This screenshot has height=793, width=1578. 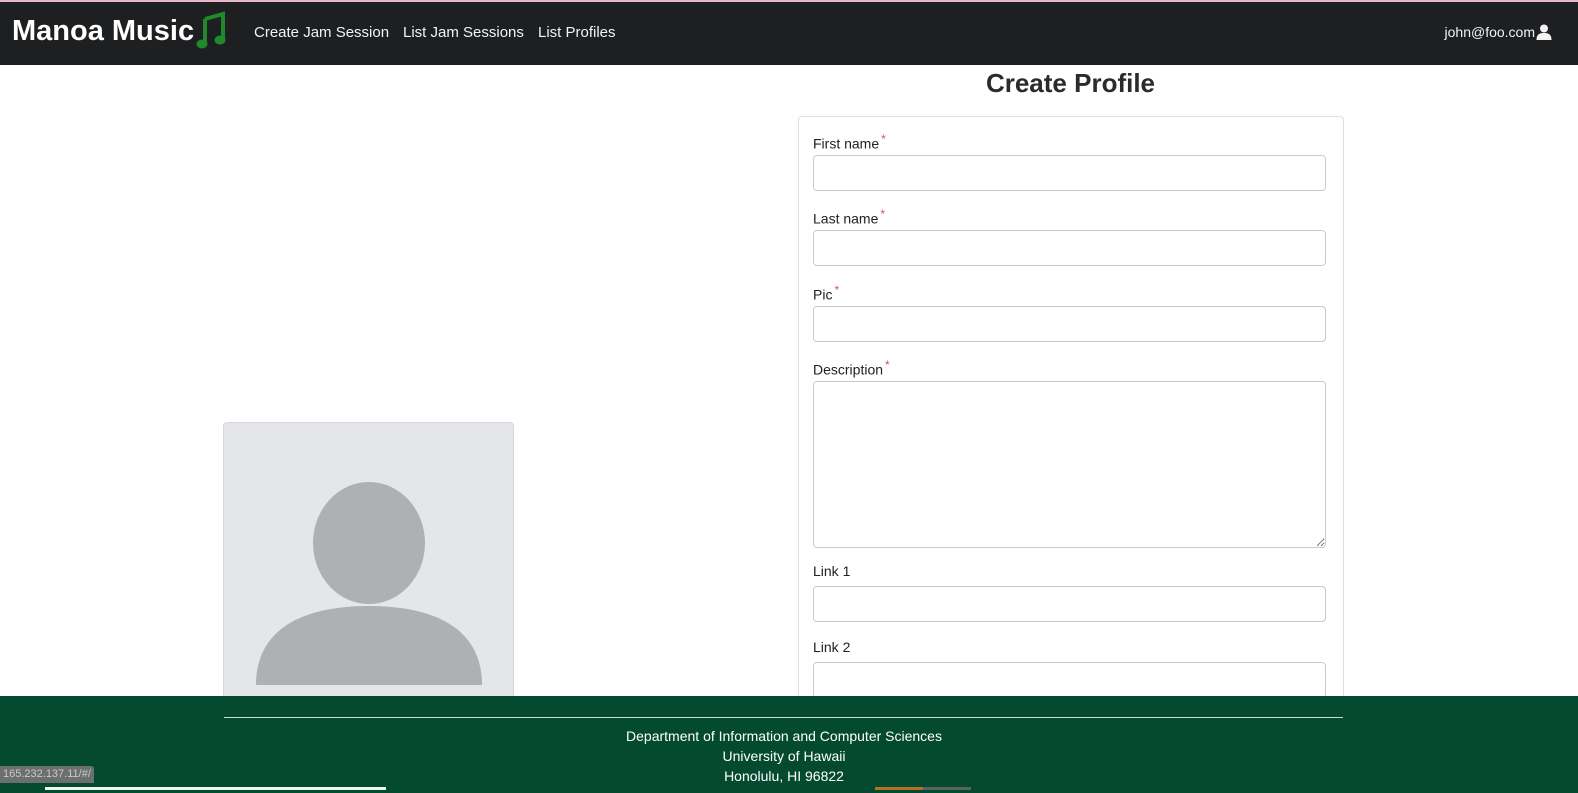 I want to click on link-2-label-text: Link 2, so click(x=832, y=647).